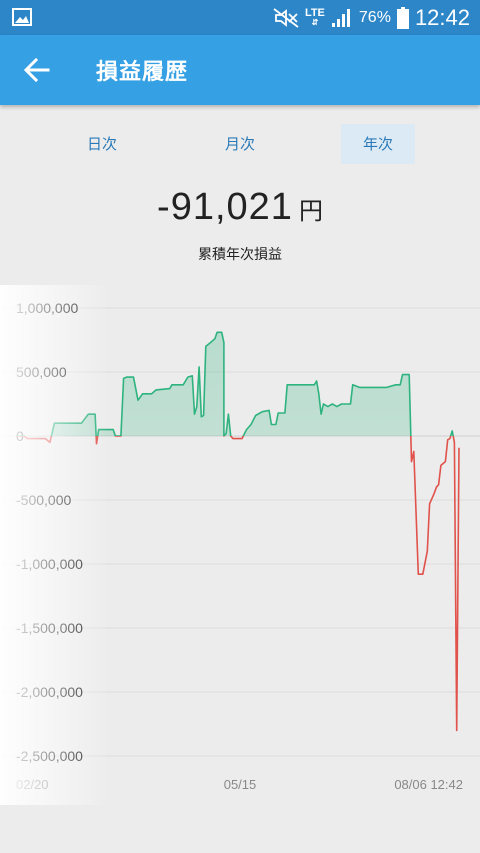 This screenshot has height=853, width=480. Describe the element at coordinates (32, 784) in the screenshot. I see `x-tick-label: 02/20` at that location.